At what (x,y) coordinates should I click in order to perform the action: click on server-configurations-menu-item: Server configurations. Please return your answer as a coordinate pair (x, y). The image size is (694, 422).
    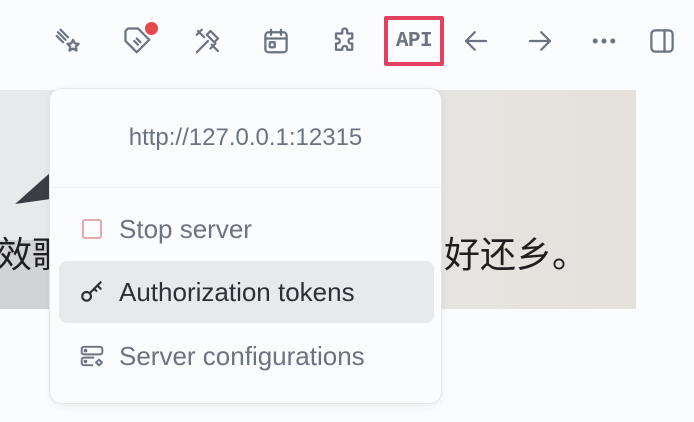
    Looking at the image, I should click on (246, 356).